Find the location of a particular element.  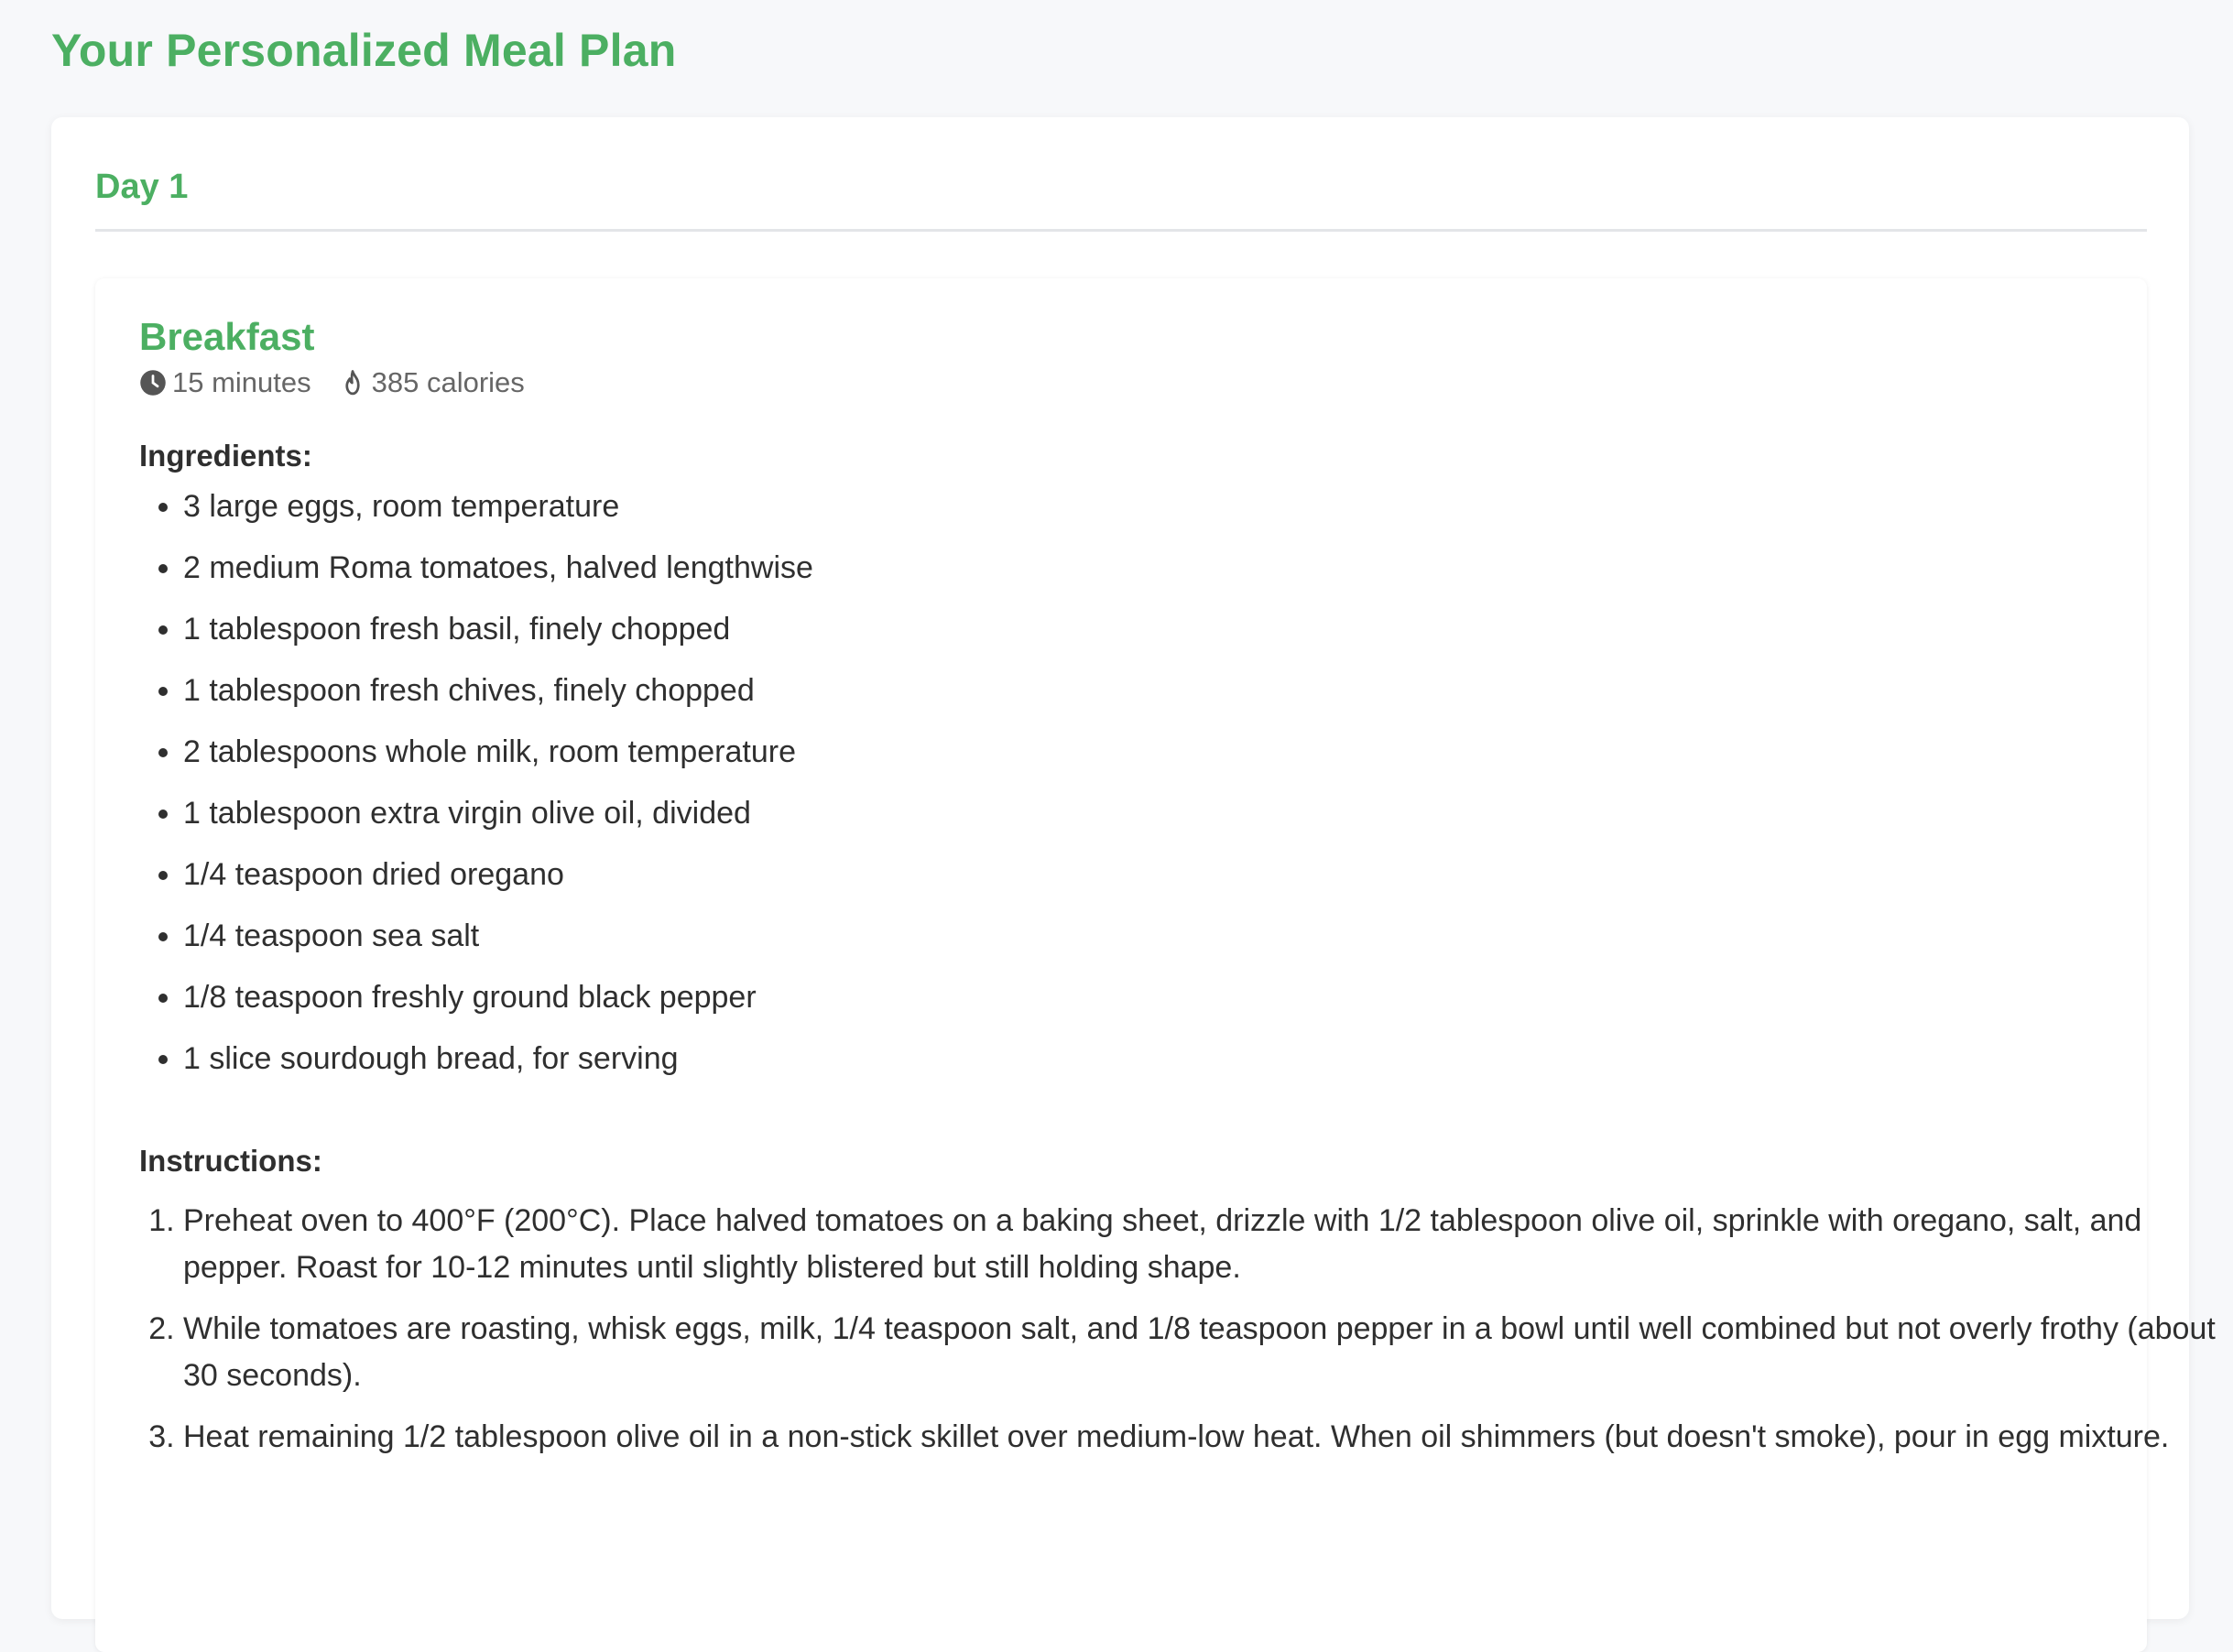

prep-time: 15 minutes is located at coordinates (225, 383).